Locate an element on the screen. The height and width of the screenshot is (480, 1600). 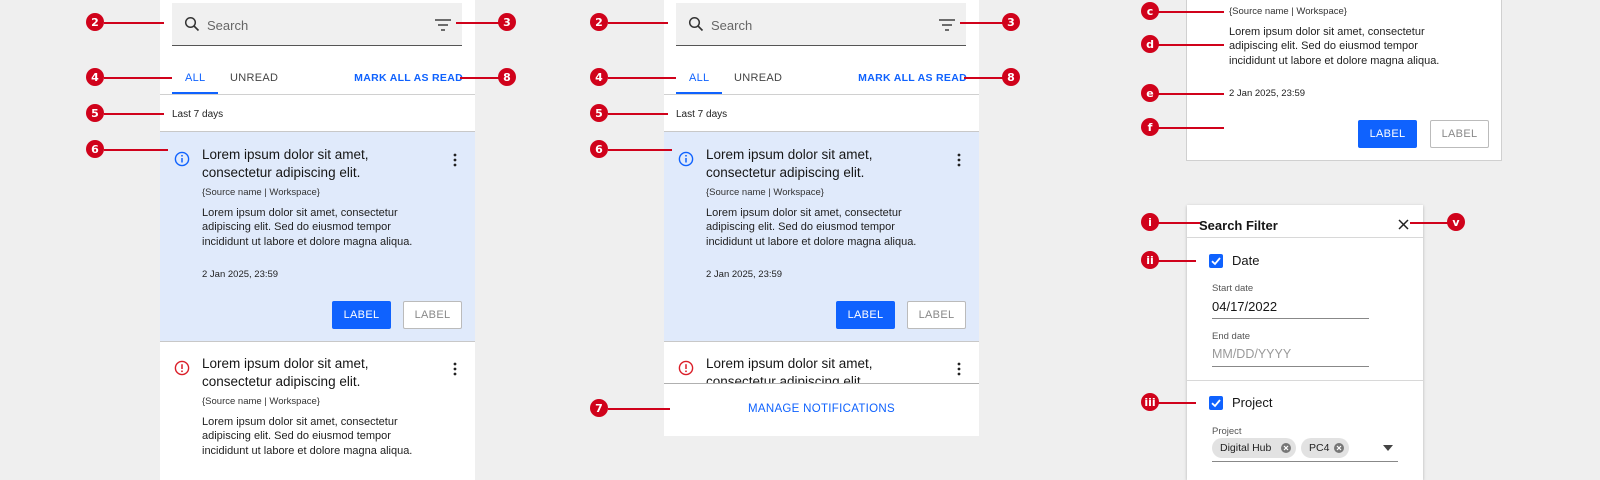
callout-2: 2 is located at coordinates (599, 22).